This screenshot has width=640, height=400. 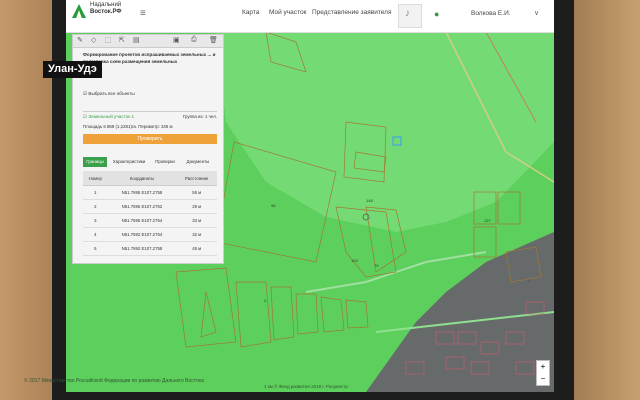 I want to click on tab-boundaries: Границы, so click(x=95, y=162).